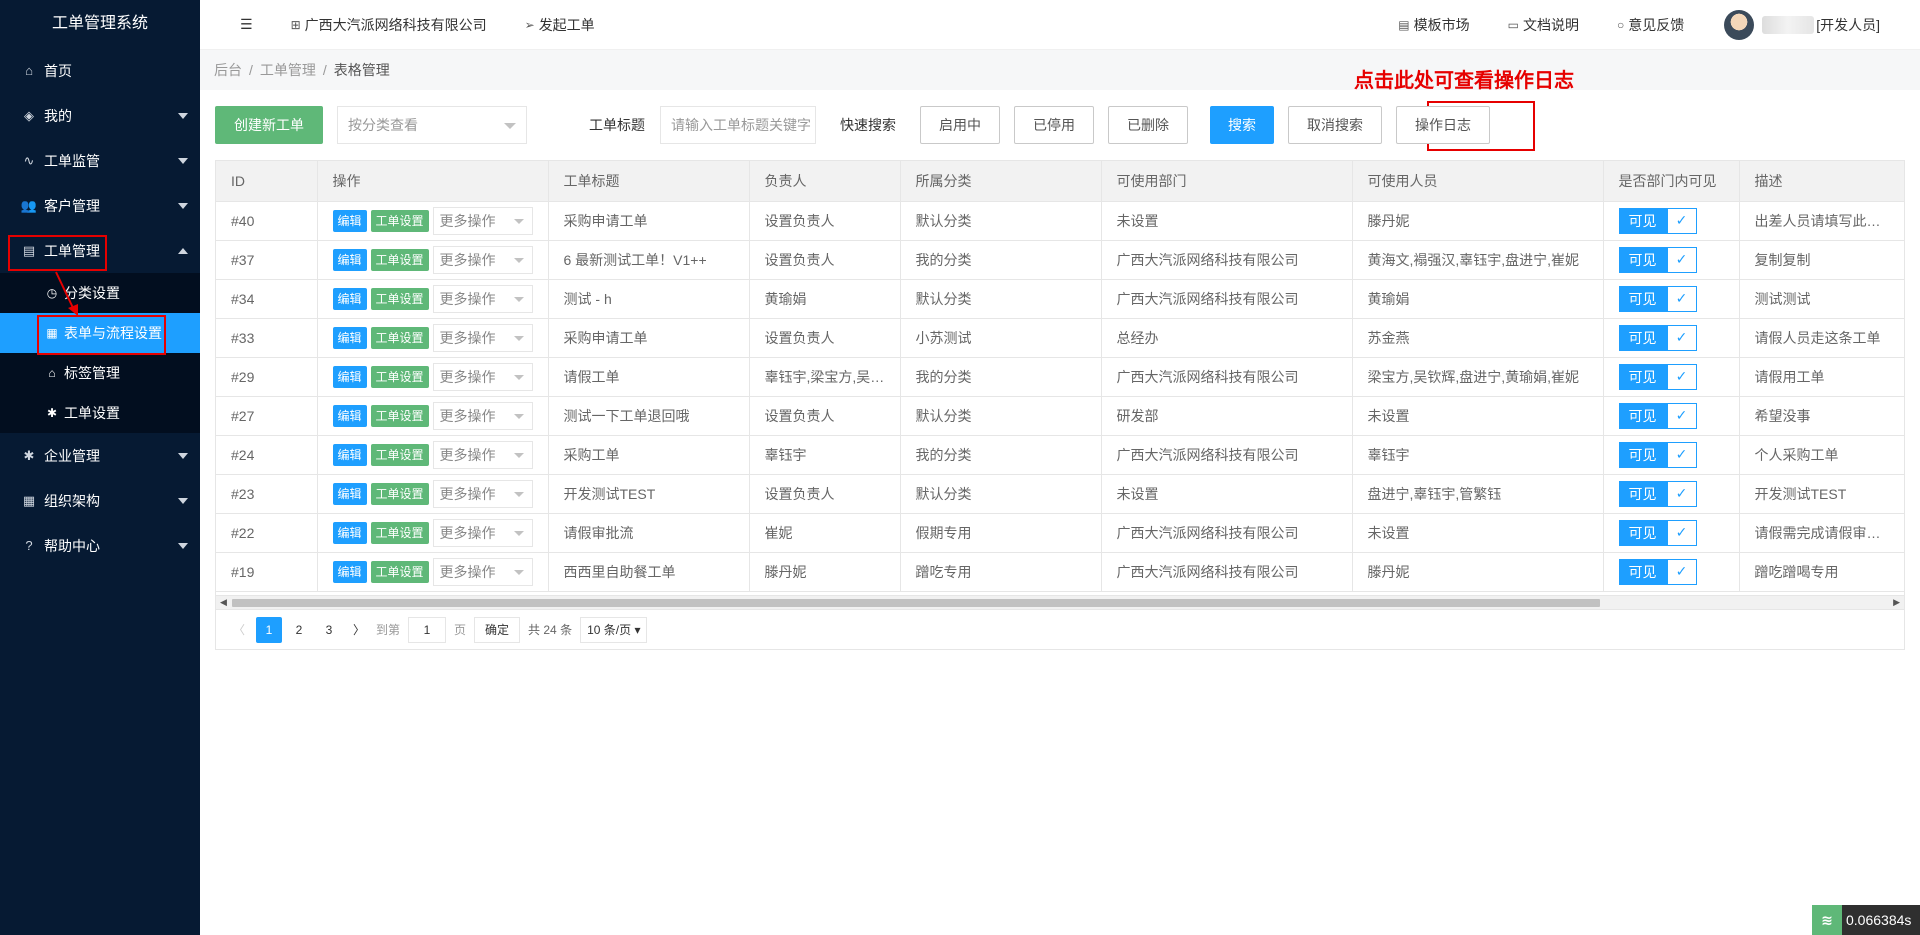 The width and height of the screenshot is (1920, 935). What do you see at coordinates (100, 373) in the screenshot?
I see `sidebar-subitem-tags: ⌂ 标签管理` at bounding box center [100, 373].